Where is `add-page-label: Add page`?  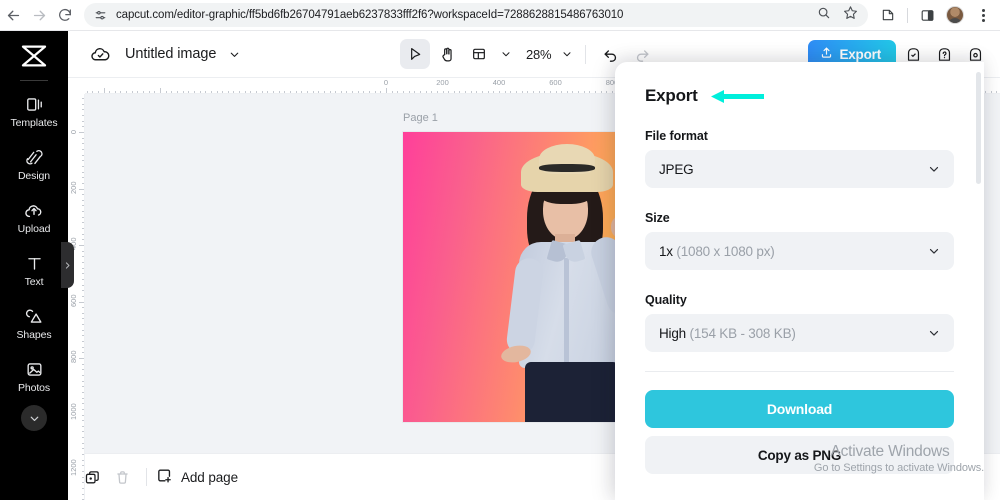 add-page-label: Add page is located at coordinates (210, 477).